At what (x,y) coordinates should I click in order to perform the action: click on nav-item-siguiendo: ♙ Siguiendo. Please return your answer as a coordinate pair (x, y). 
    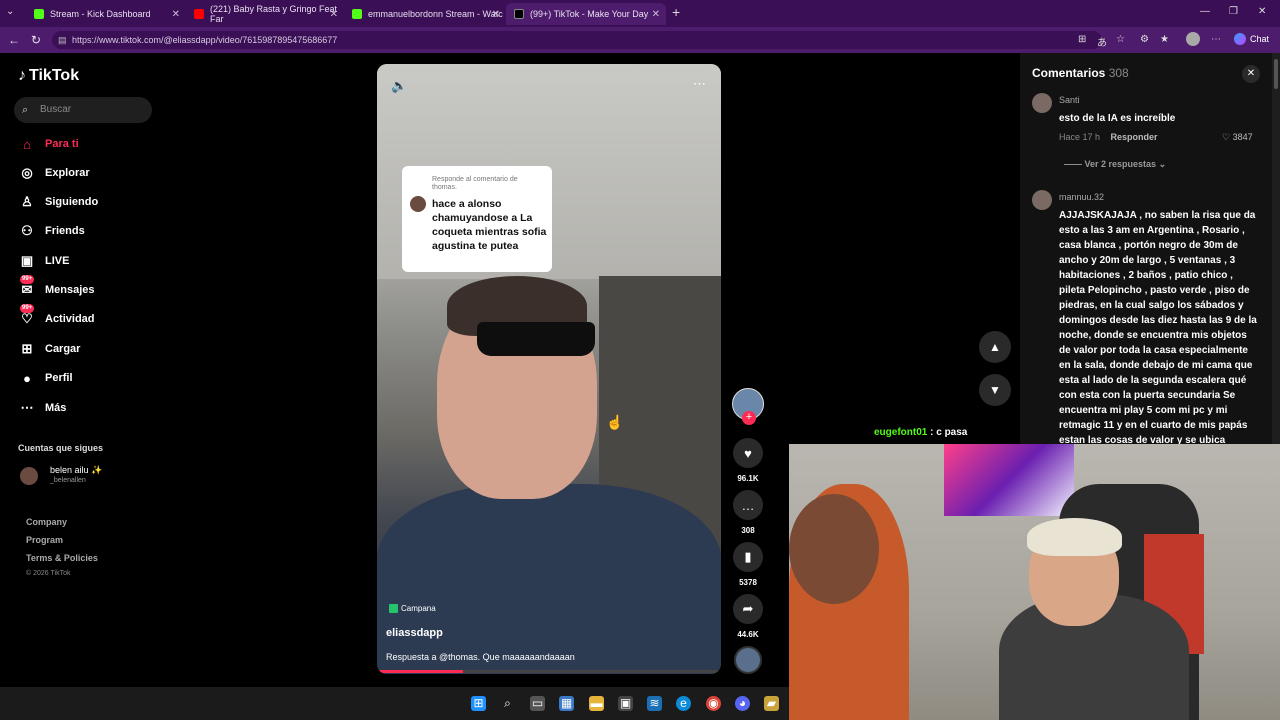
    Looking at the image, I should click on (58, 202).